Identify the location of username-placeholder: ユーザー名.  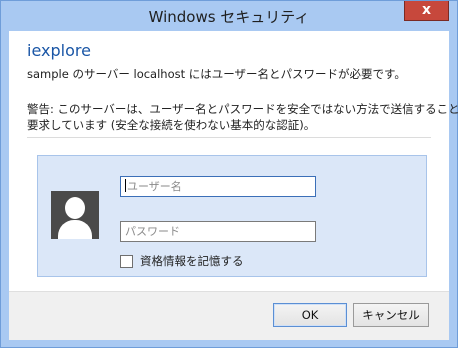
(154, 186).